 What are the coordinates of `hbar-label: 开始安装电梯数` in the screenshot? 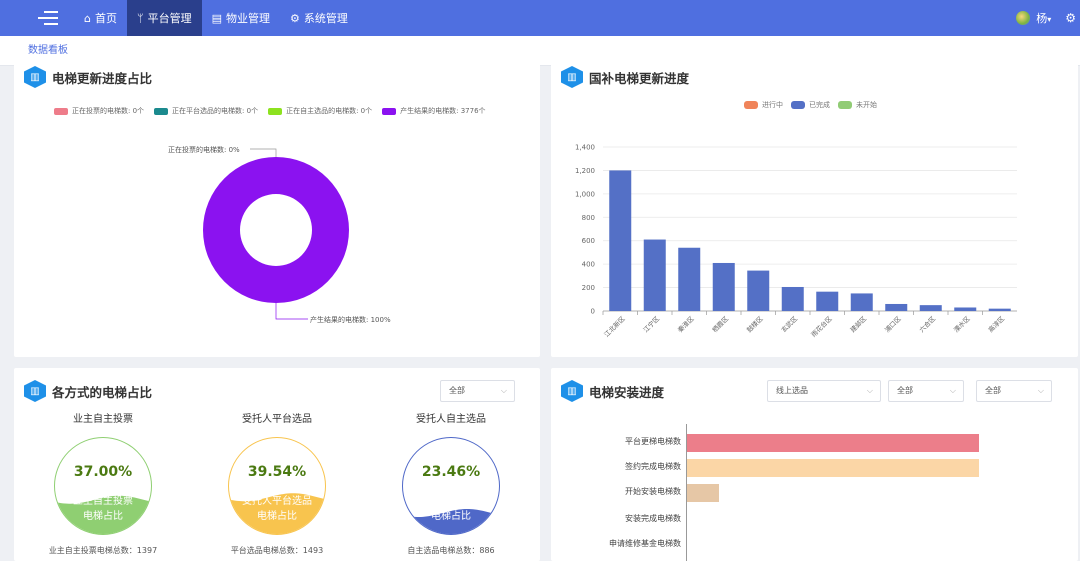 It's located at (653, 491).